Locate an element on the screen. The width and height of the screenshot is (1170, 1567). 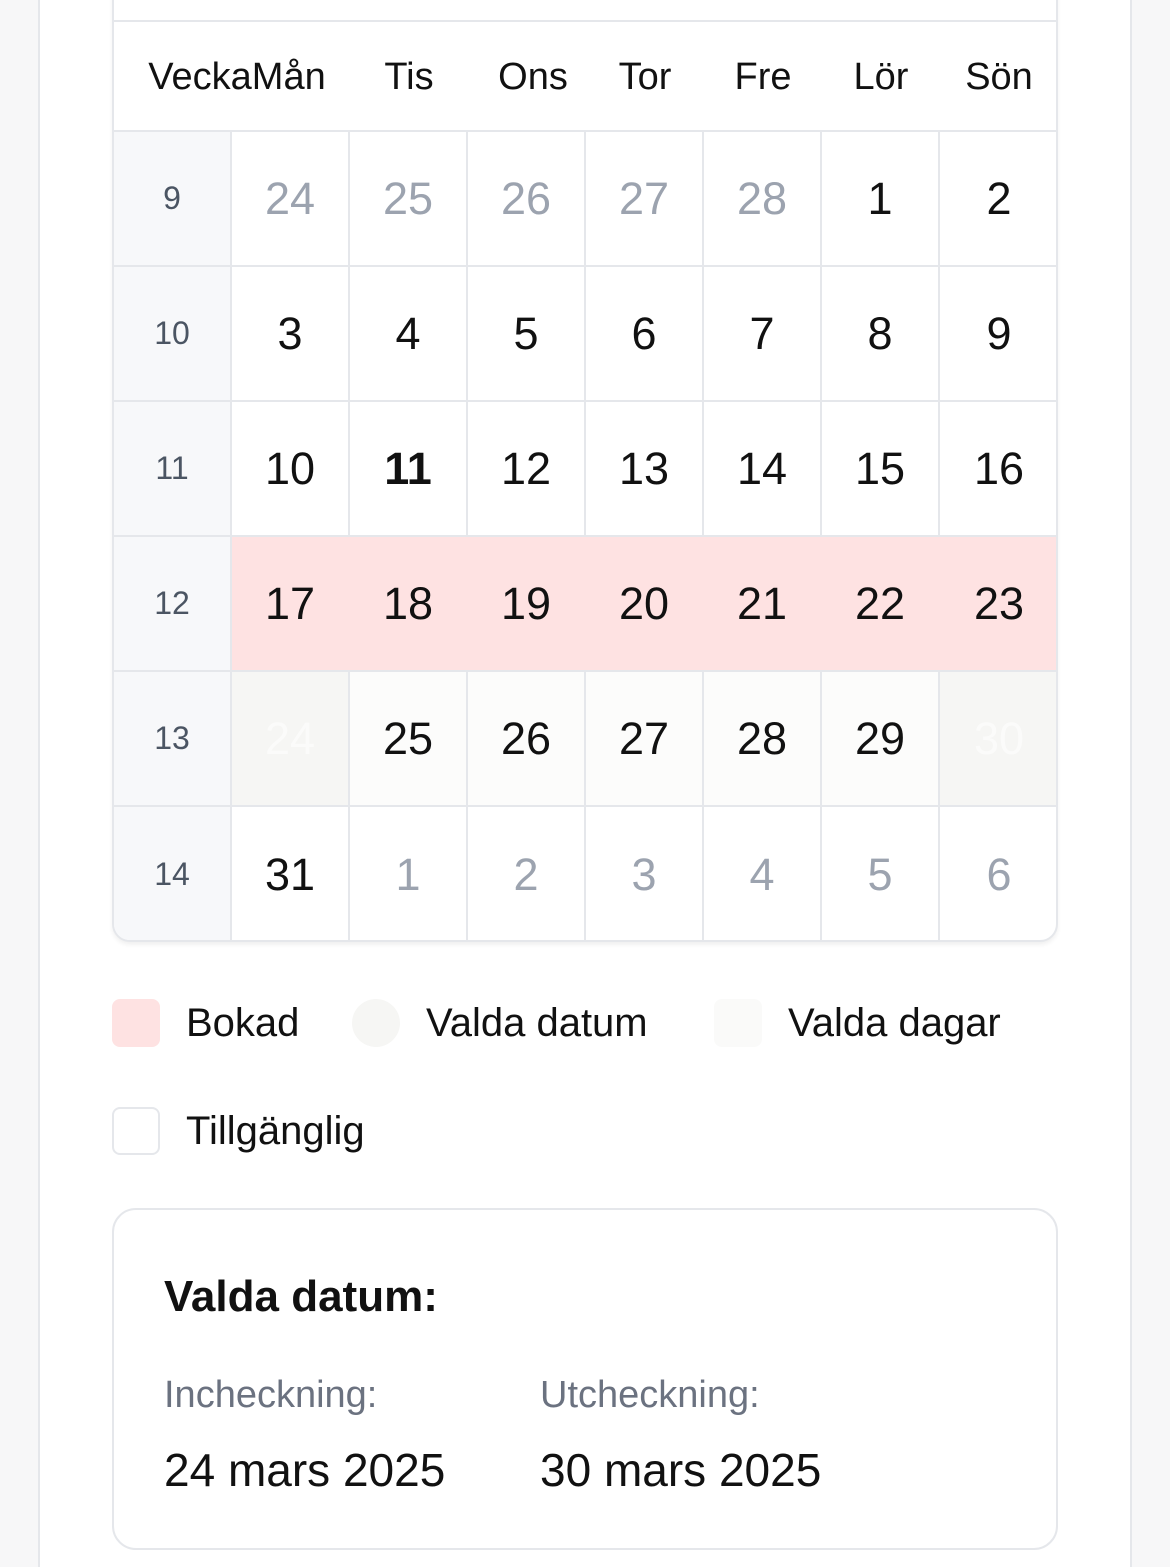
weekday-label-tue: Tis is located at coordinates (409, 77).